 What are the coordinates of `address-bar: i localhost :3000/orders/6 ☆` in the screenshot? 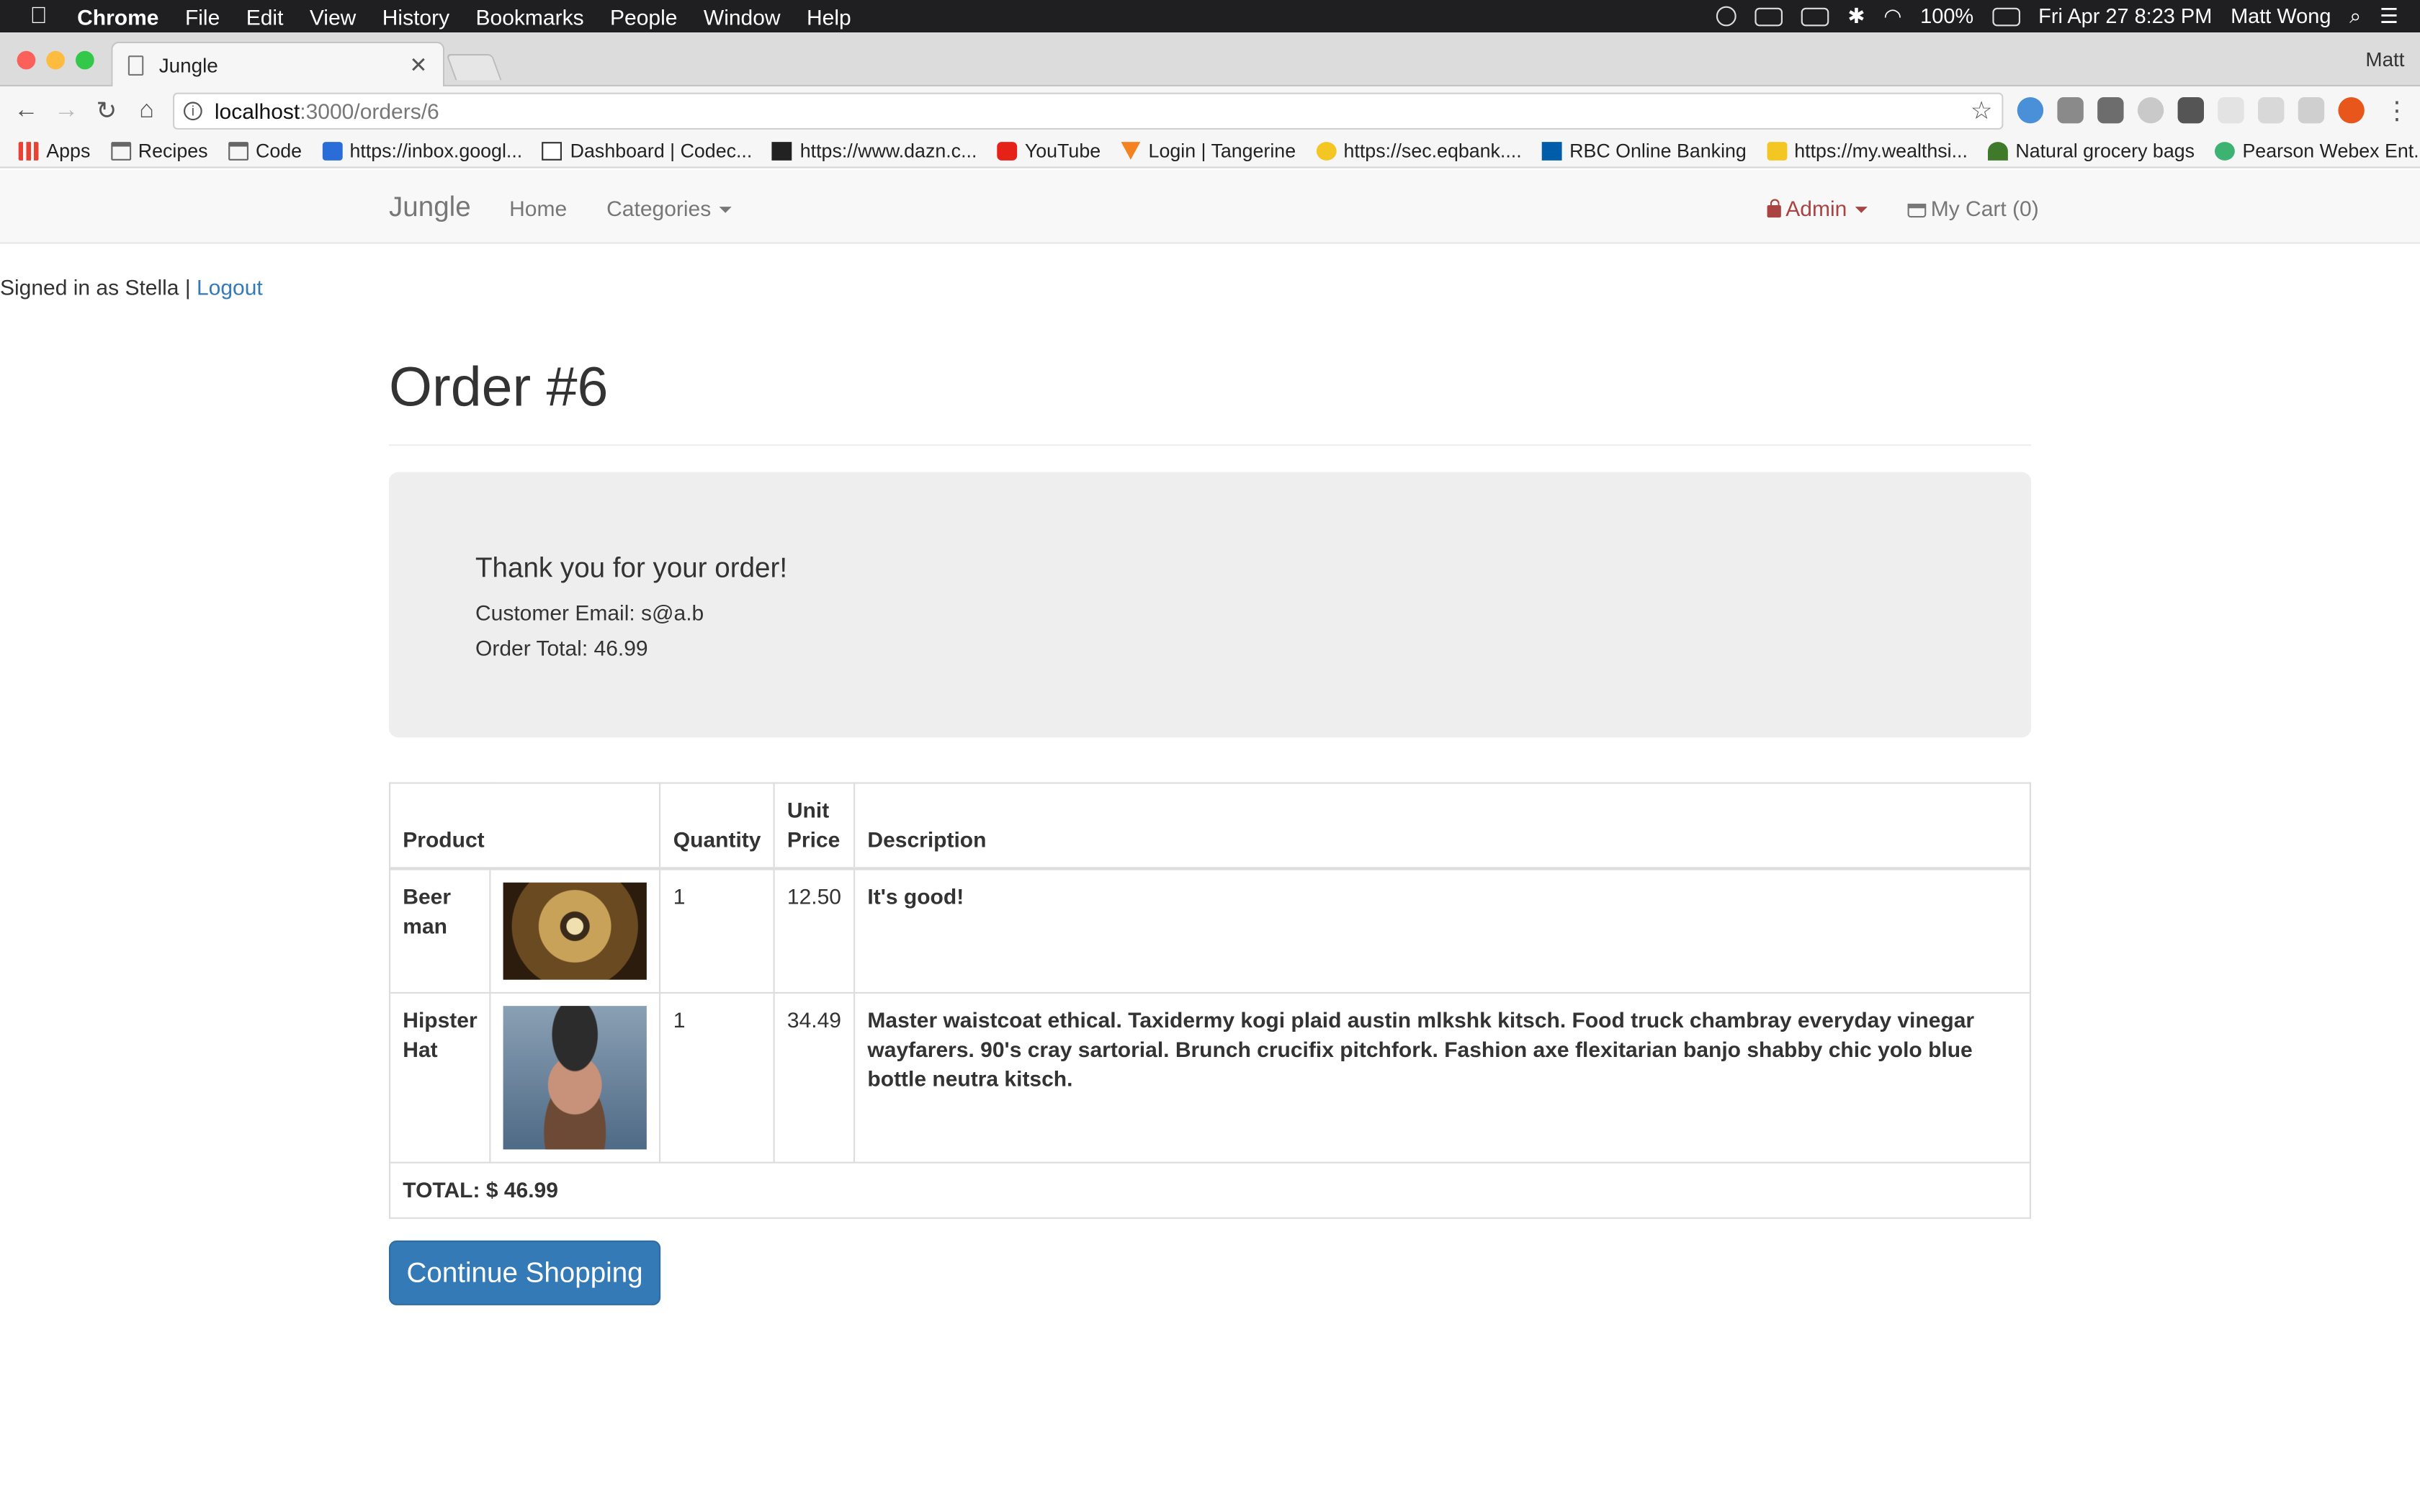 It's located at (1088, 111).